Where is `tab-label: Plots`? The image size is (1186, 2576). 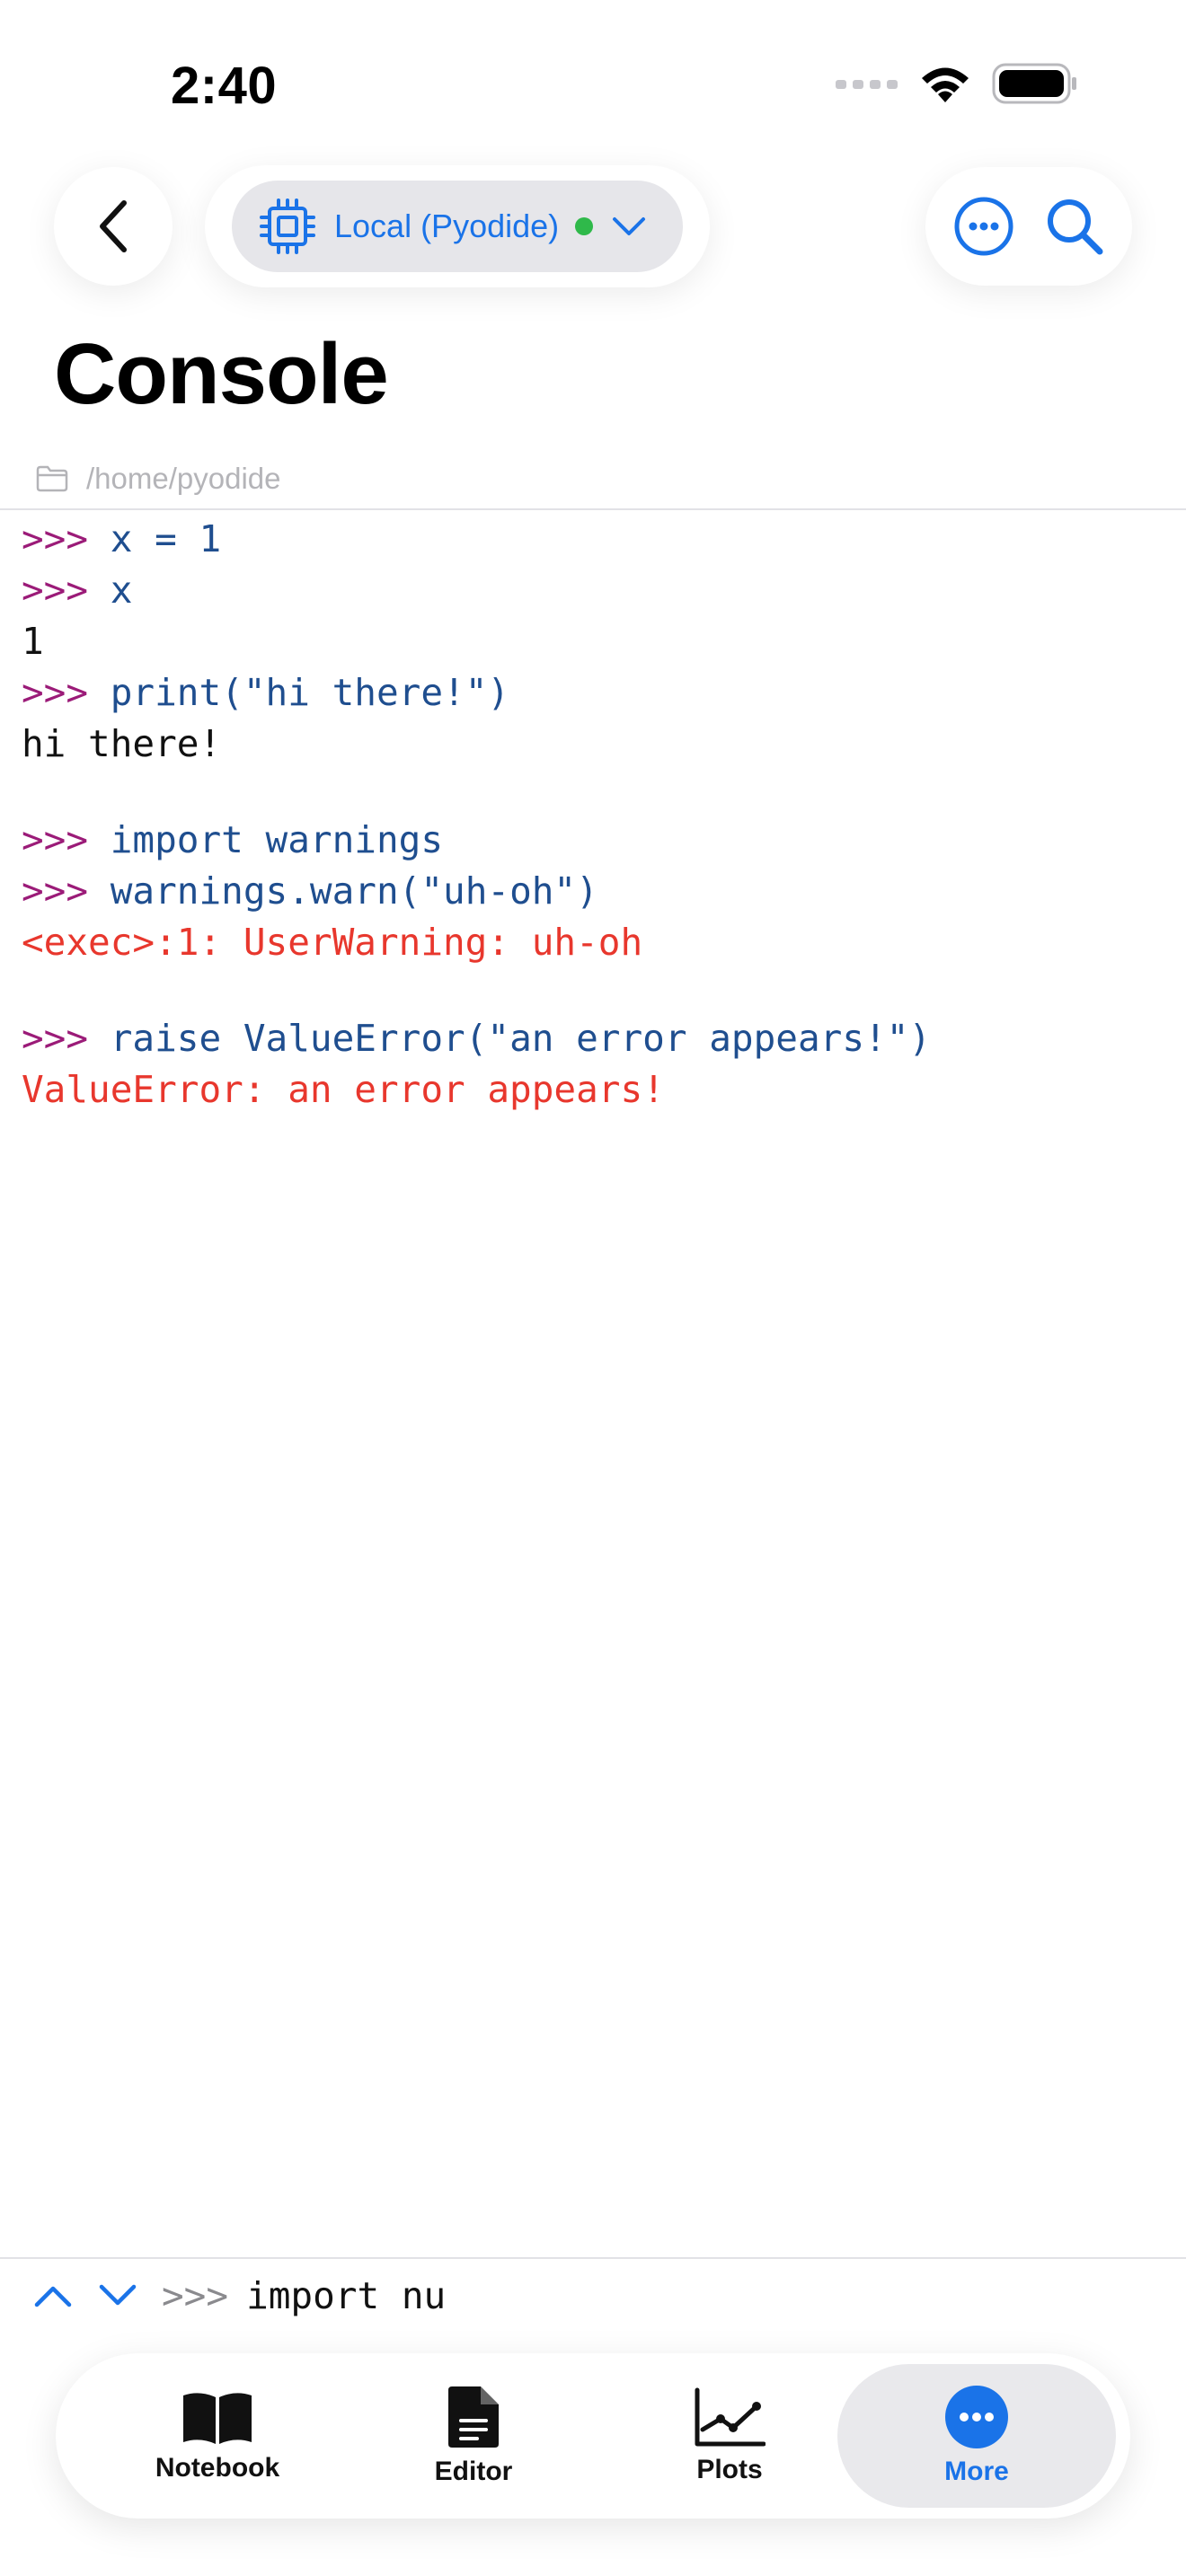 tab-label: Plots is located at coordinates (729, 2469).